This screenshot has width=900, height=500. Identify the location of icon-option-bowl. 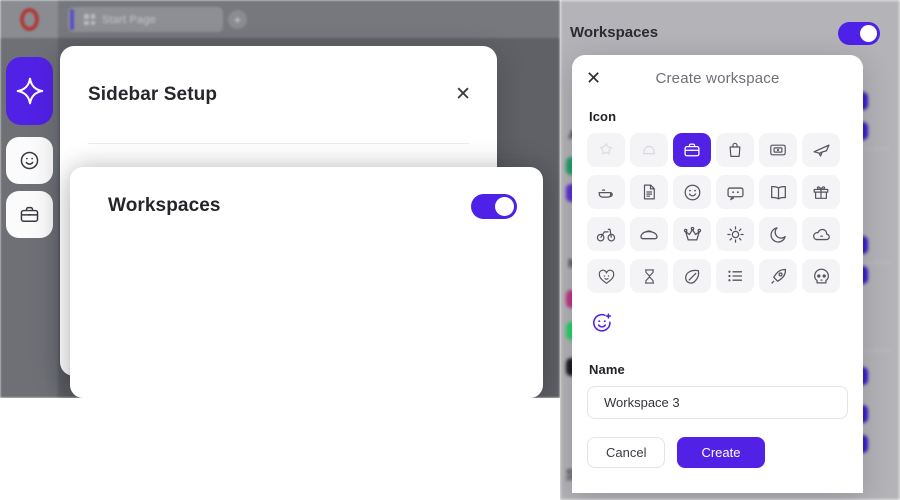
(606, 192).